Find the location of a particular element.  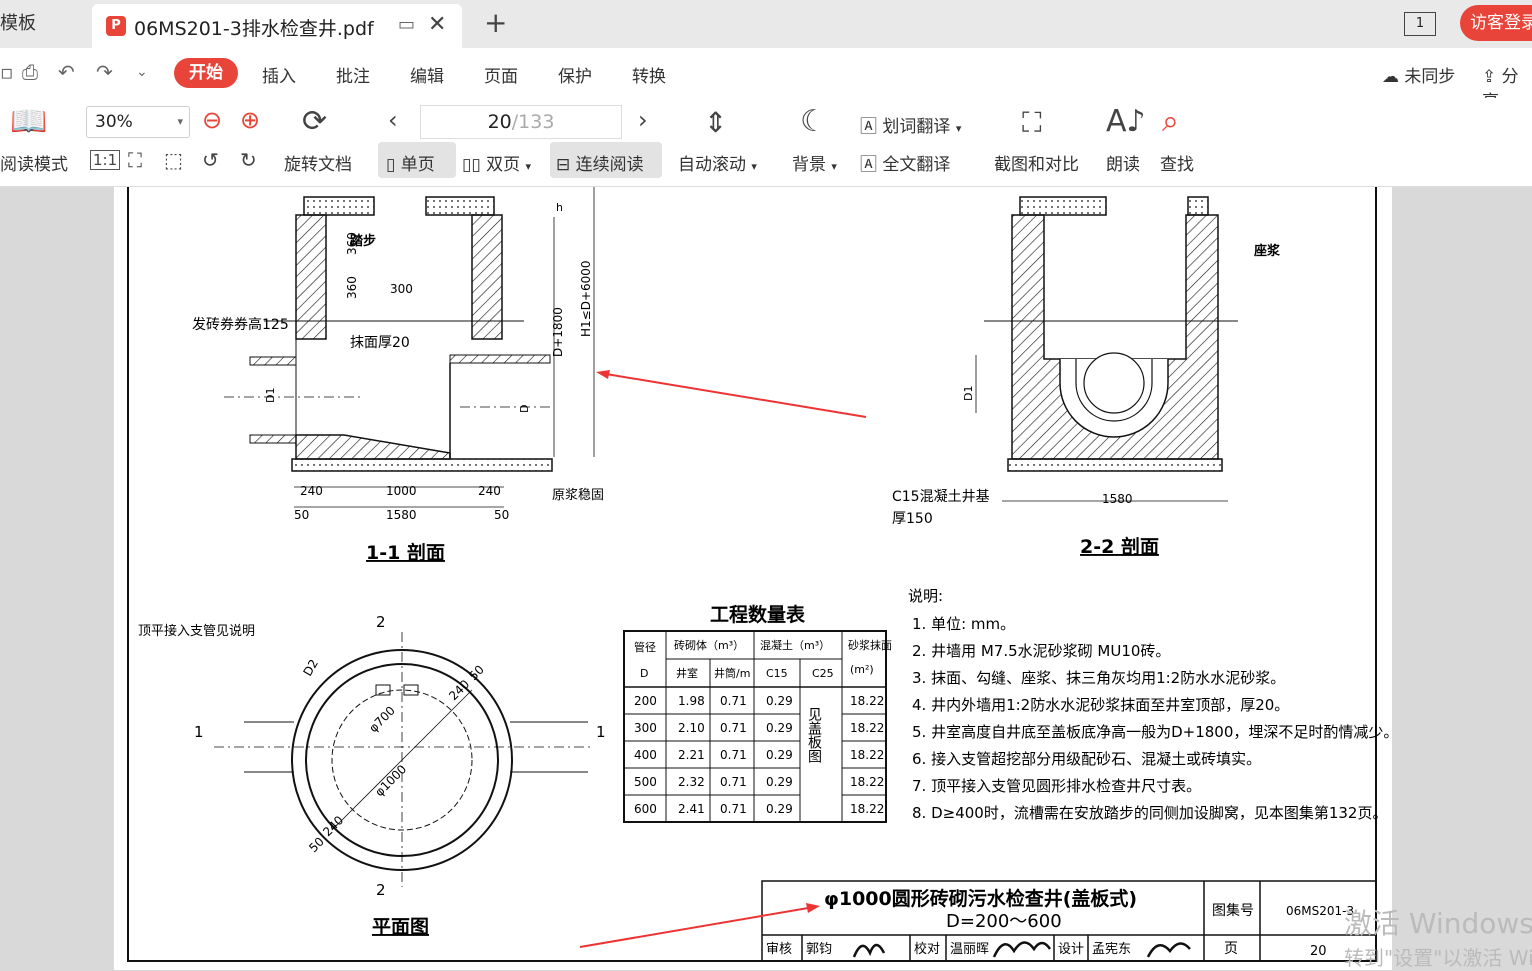

actual-size-icon: 1:1 is located at coordinates (105, 160).